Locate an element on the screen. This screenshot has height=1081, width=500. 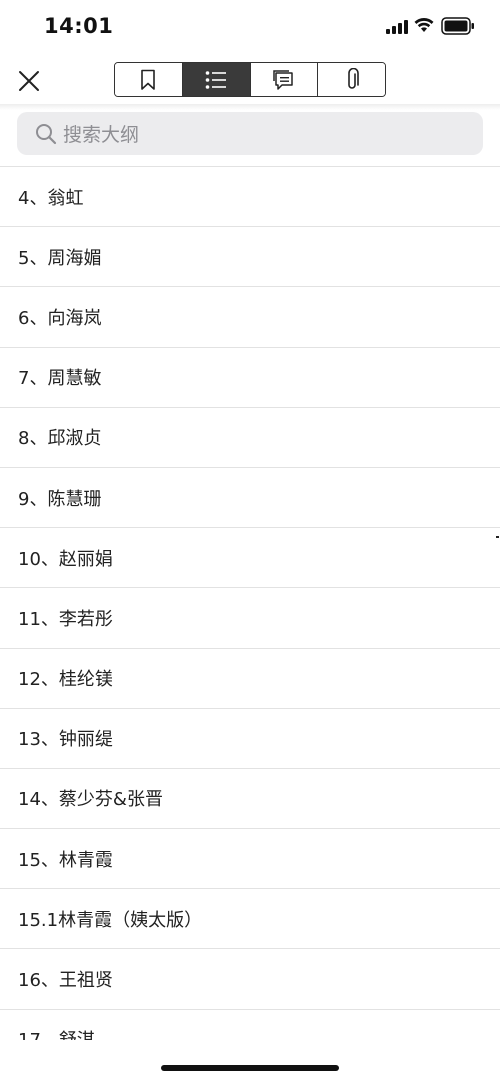
toolbar-shadow is located at coordinates (250, 107).